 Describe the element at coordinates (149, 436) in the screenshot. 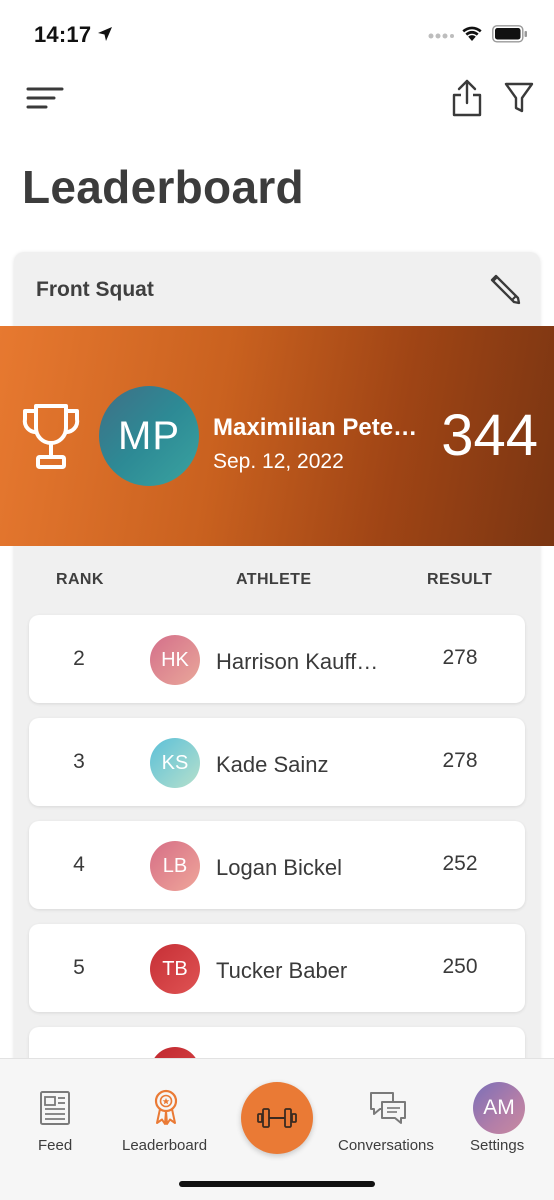

I see `winner-avatar: MP` at that location.